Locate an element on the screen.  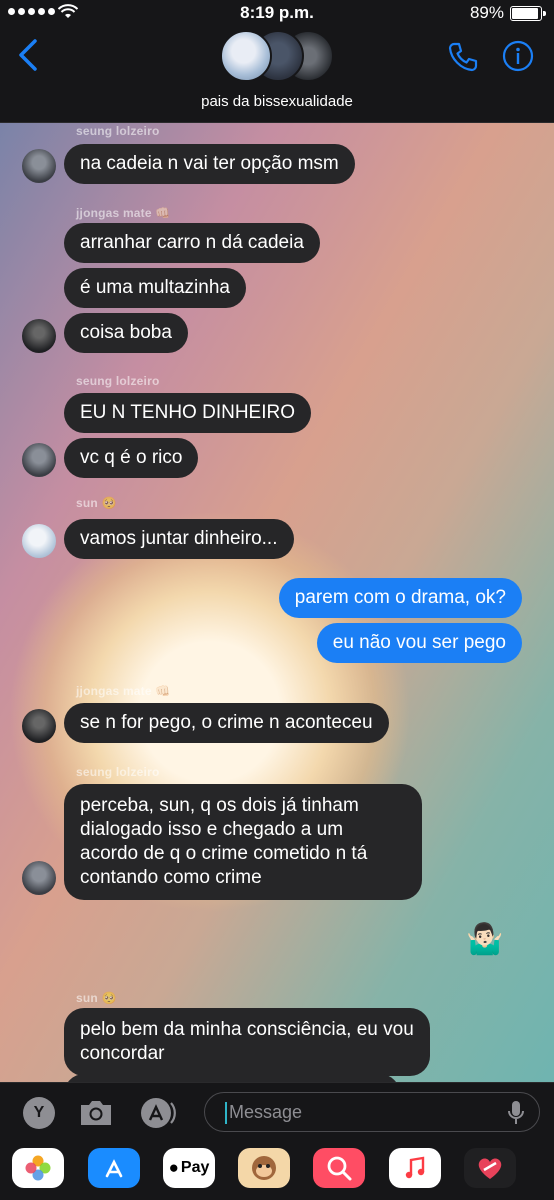
apple-logo-icon: ● is located at coordinates (173, 1167).